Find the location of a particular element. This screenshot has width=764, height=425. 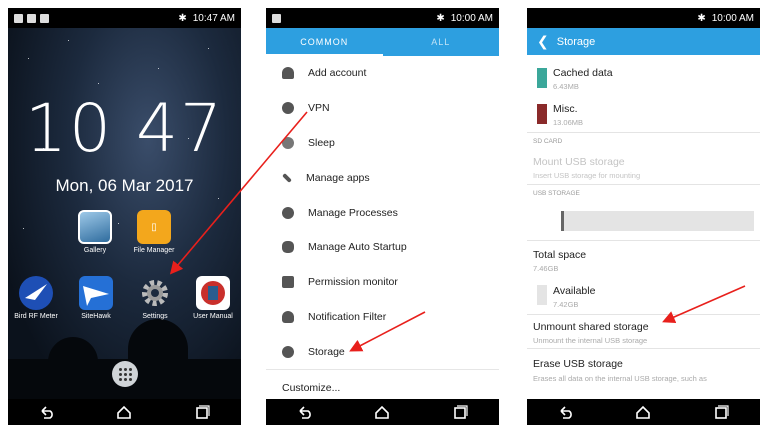

unmount-storage-title: Unmount shared storage is located at coordinates (591, 327).